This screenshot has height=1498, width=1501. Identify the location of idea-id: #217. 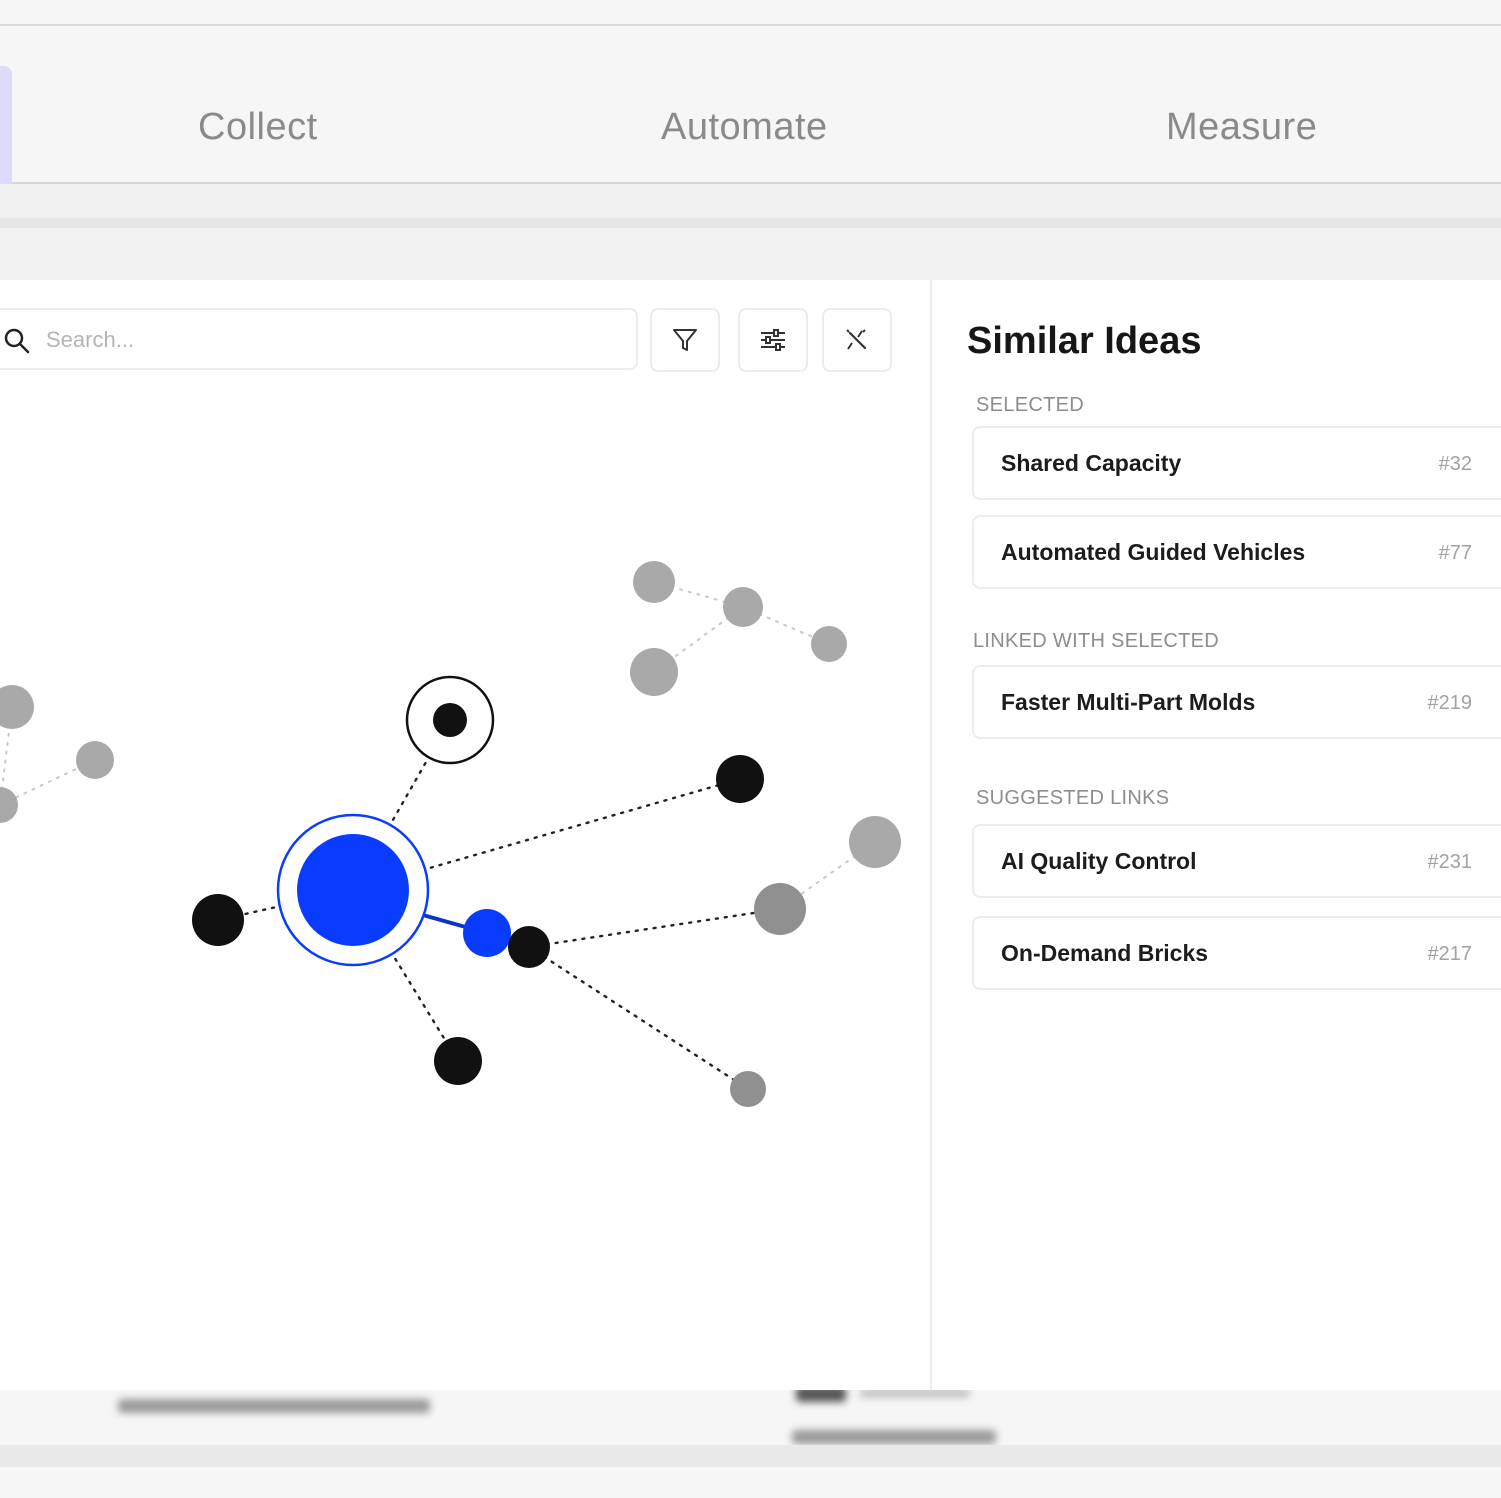
(1450, 954).